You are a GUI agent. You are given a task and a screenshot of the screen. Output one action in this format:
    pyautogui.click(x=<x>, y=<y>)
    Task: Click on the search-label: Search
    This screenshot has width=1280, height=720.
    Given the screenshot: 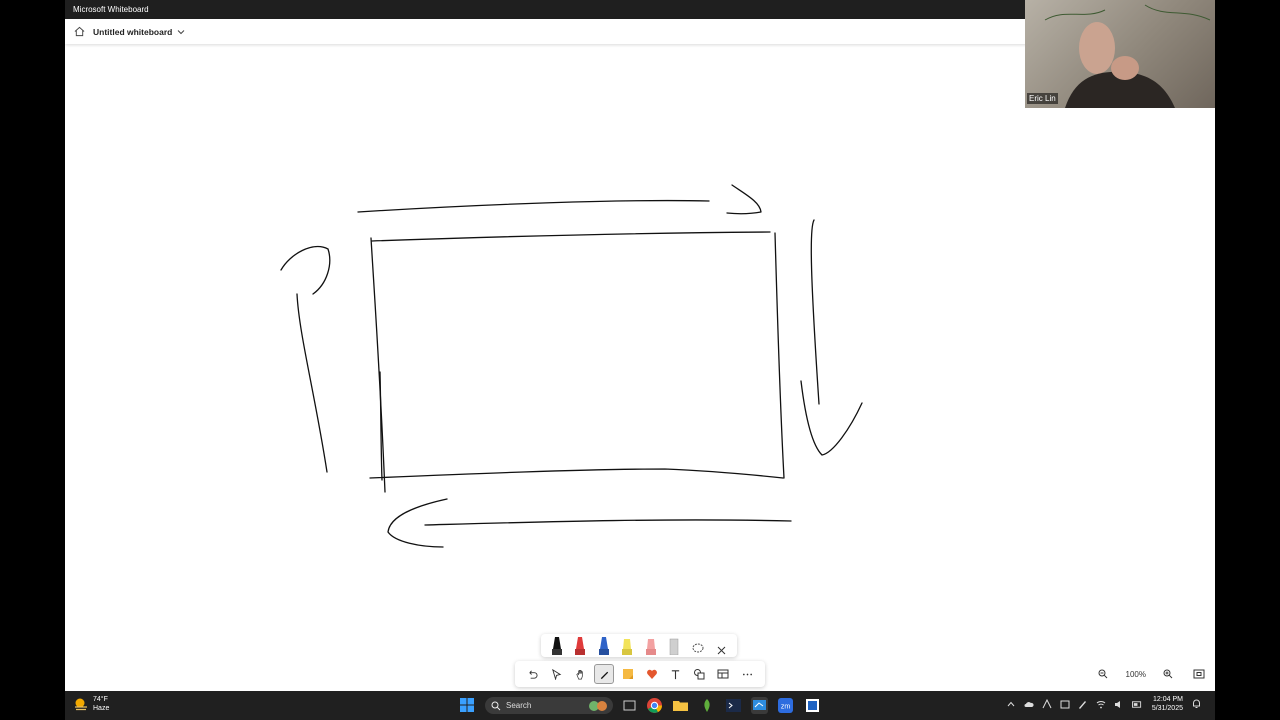 What is the action you would take?
    pyautogui.click(x=519, y=705)
    